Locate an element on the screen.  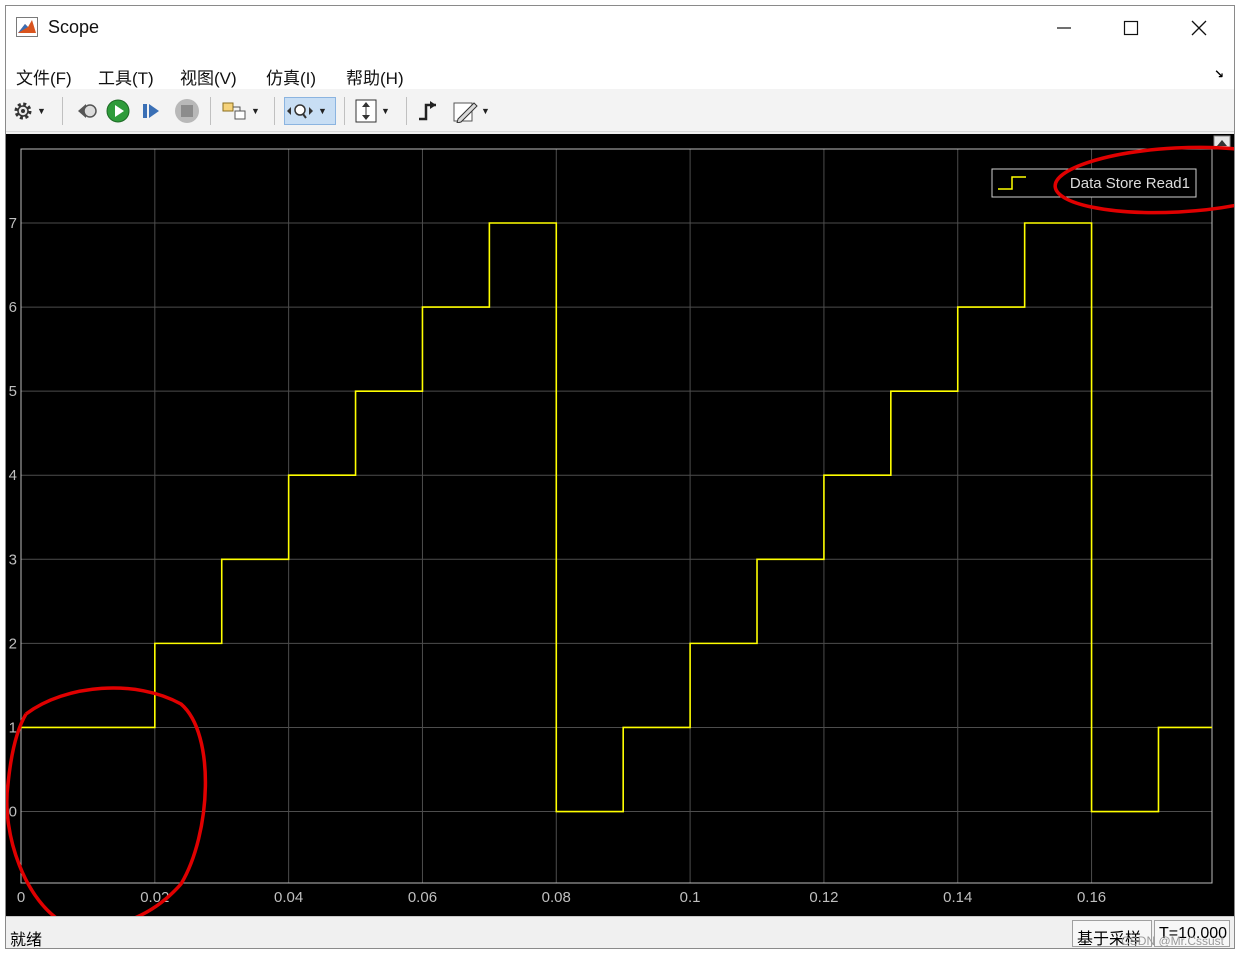
menu-view: 视图(V) is located at coordinates (208, 76).